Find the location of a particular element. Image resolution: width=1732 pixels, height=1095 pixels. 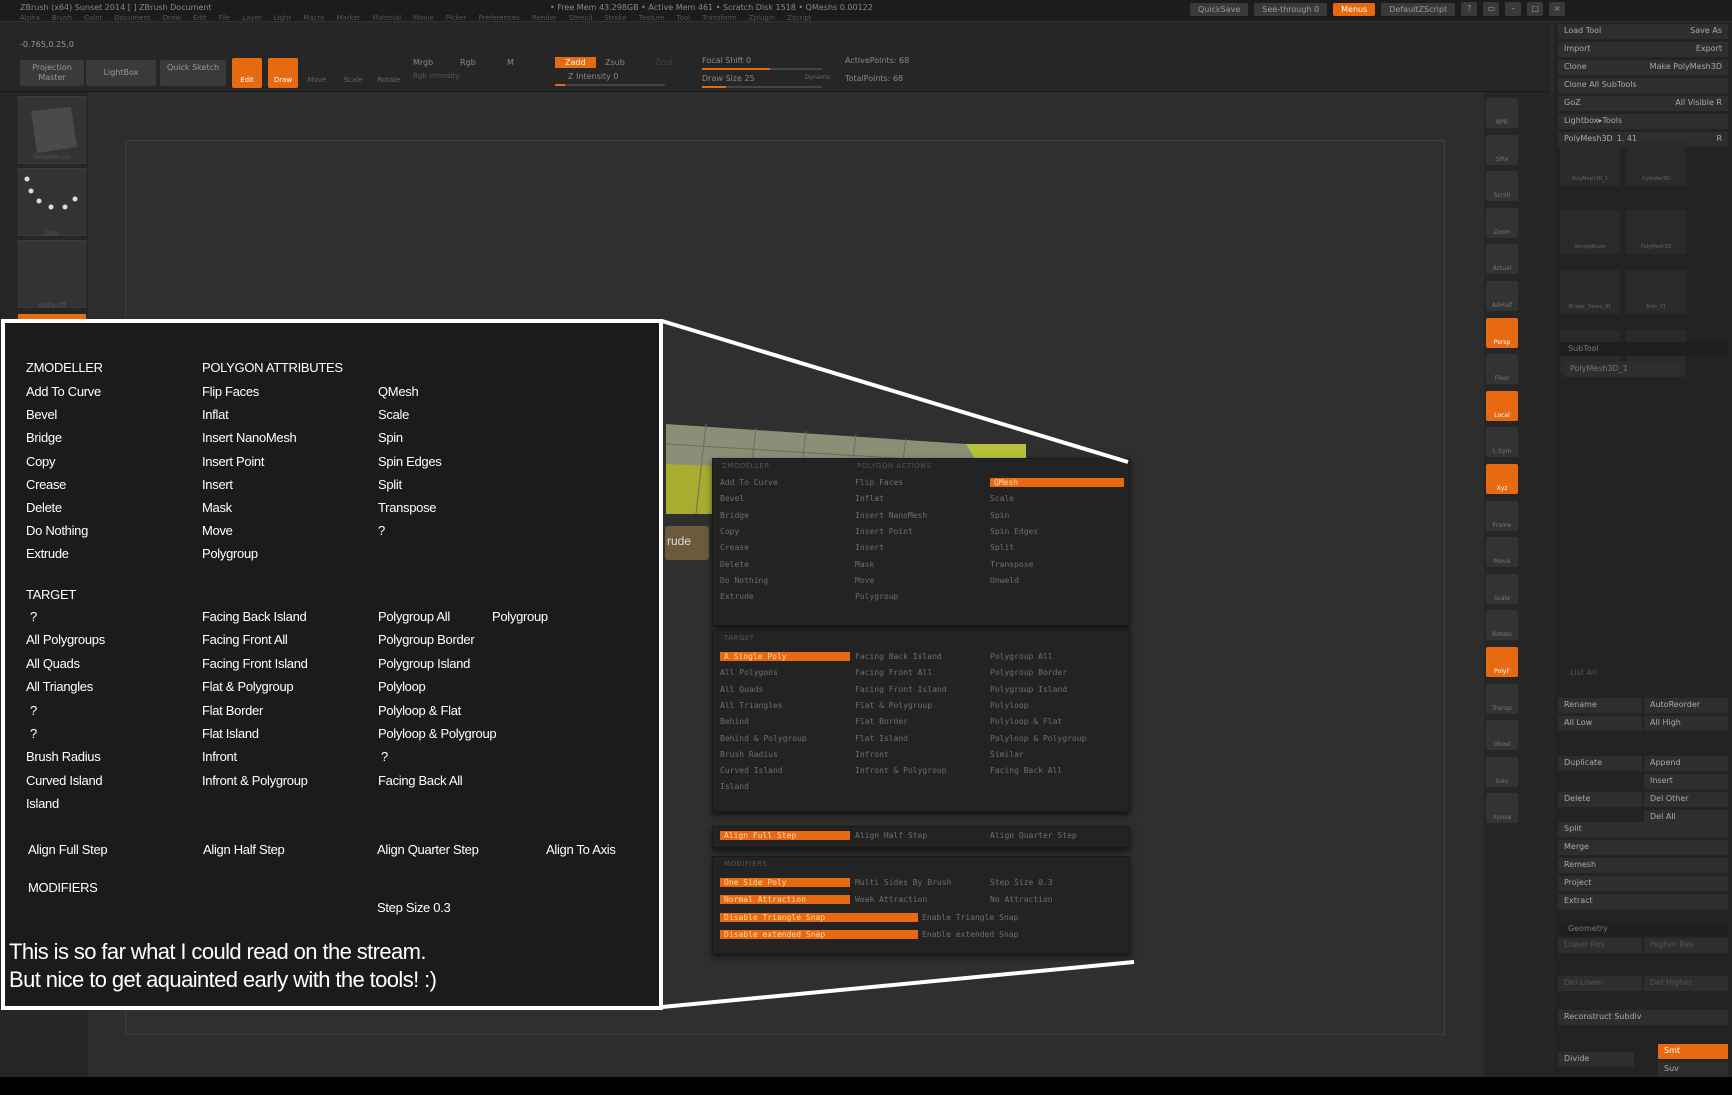

zm-target-item: Island is located at coordinates (734, 786).